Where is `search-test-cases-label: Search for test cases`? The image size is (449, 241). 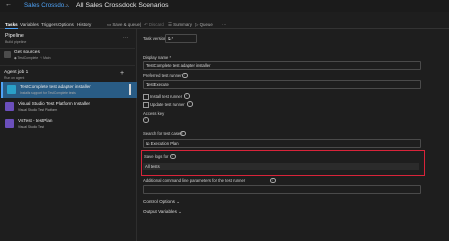 search-test-cases-label: Search for test cases is located at coordinates (163, 133).